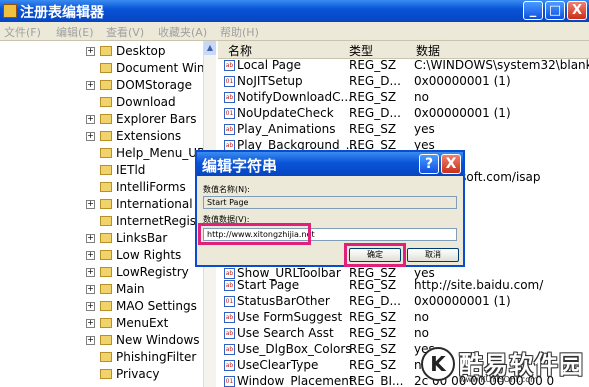  What do you see at coordinates (158, 340) in the screenshot?
I see `tree-item-label: New Windows` at bounding box center [158, 340].